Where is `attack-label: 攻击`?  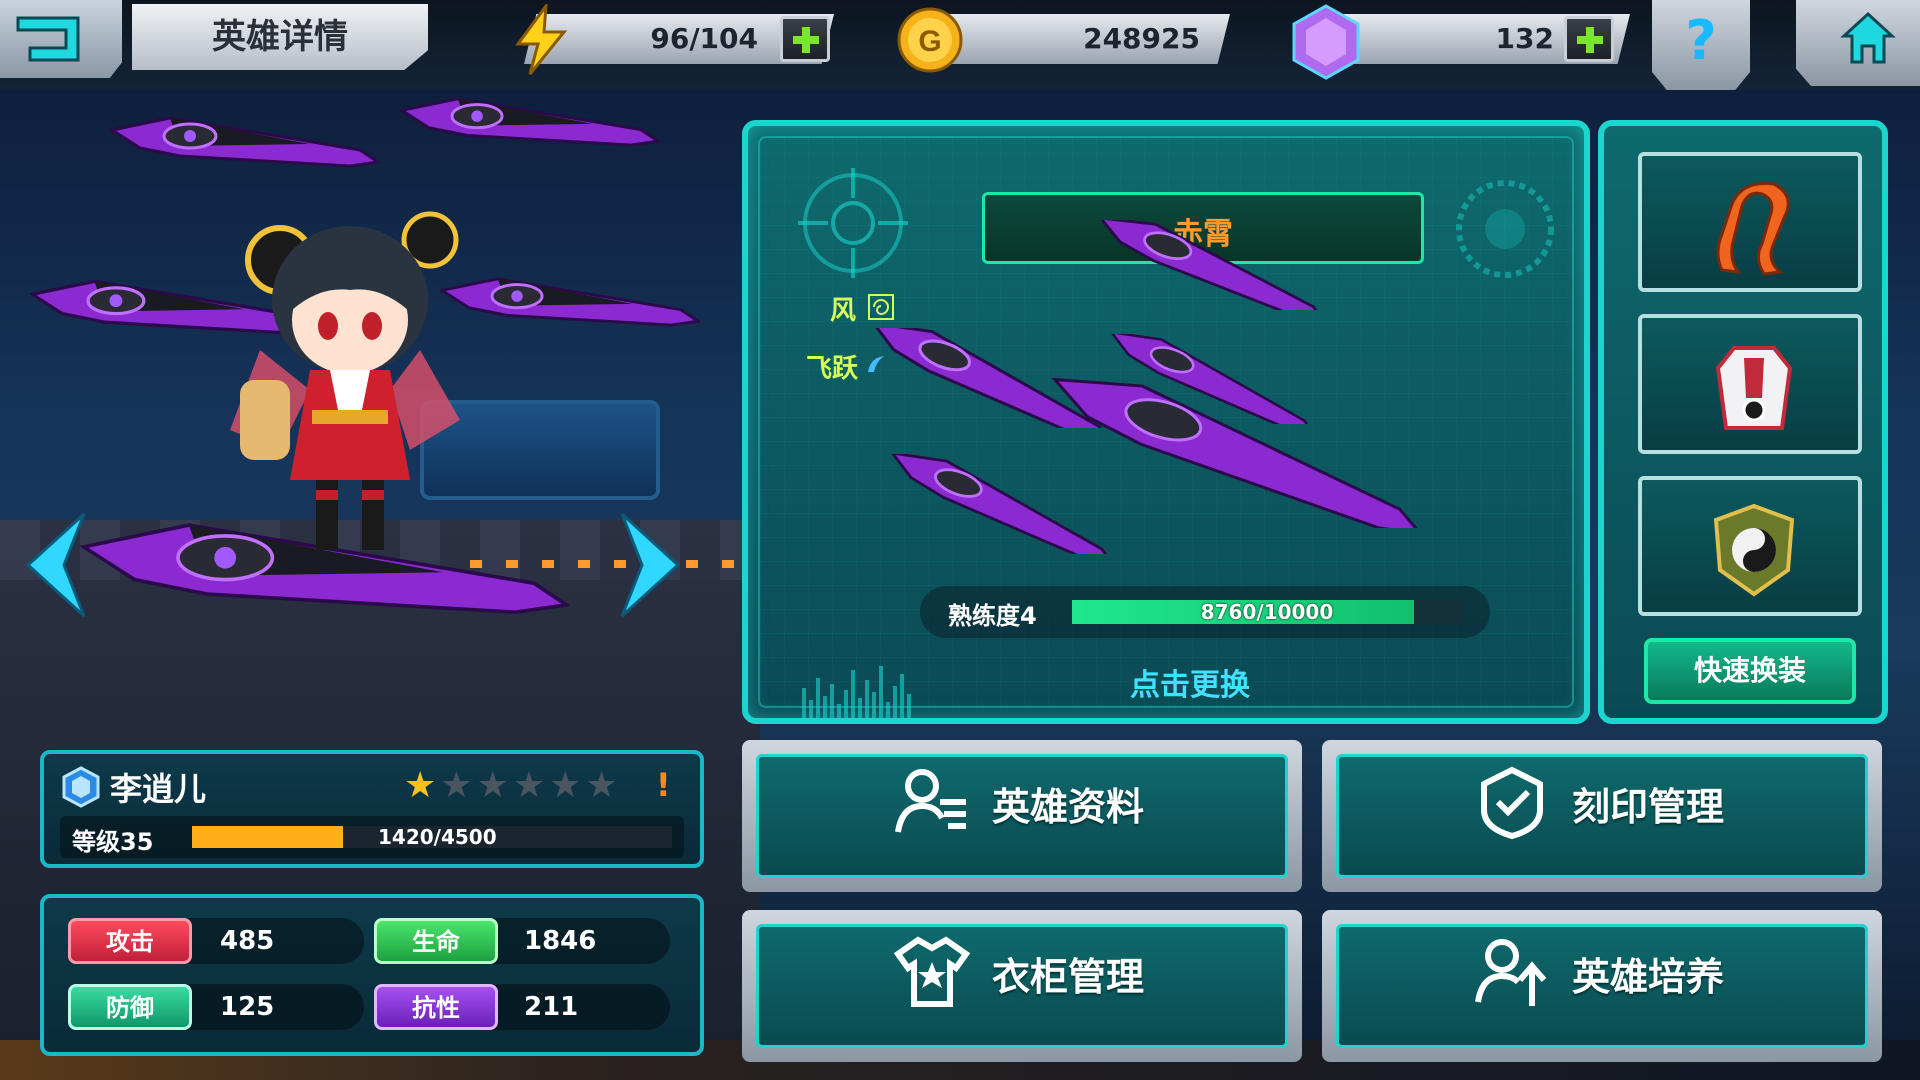 attack-label: 攻击 is located at coordinates (130, 941).